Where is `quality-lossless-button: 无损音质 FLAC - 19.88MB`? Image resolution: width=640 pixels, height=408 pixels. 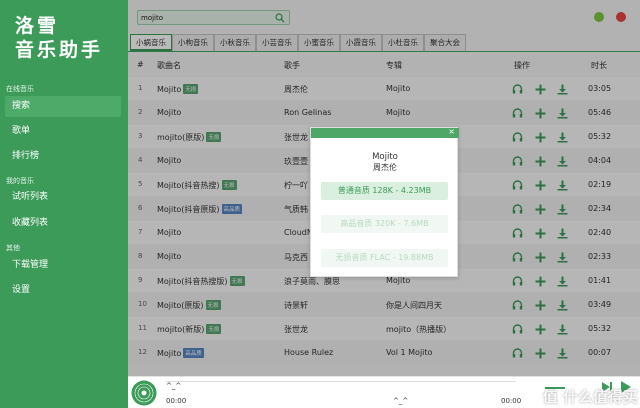
quality-lossless-button: 无损音质 FLAC - 19.88MB is located at coordinates (384, 258).